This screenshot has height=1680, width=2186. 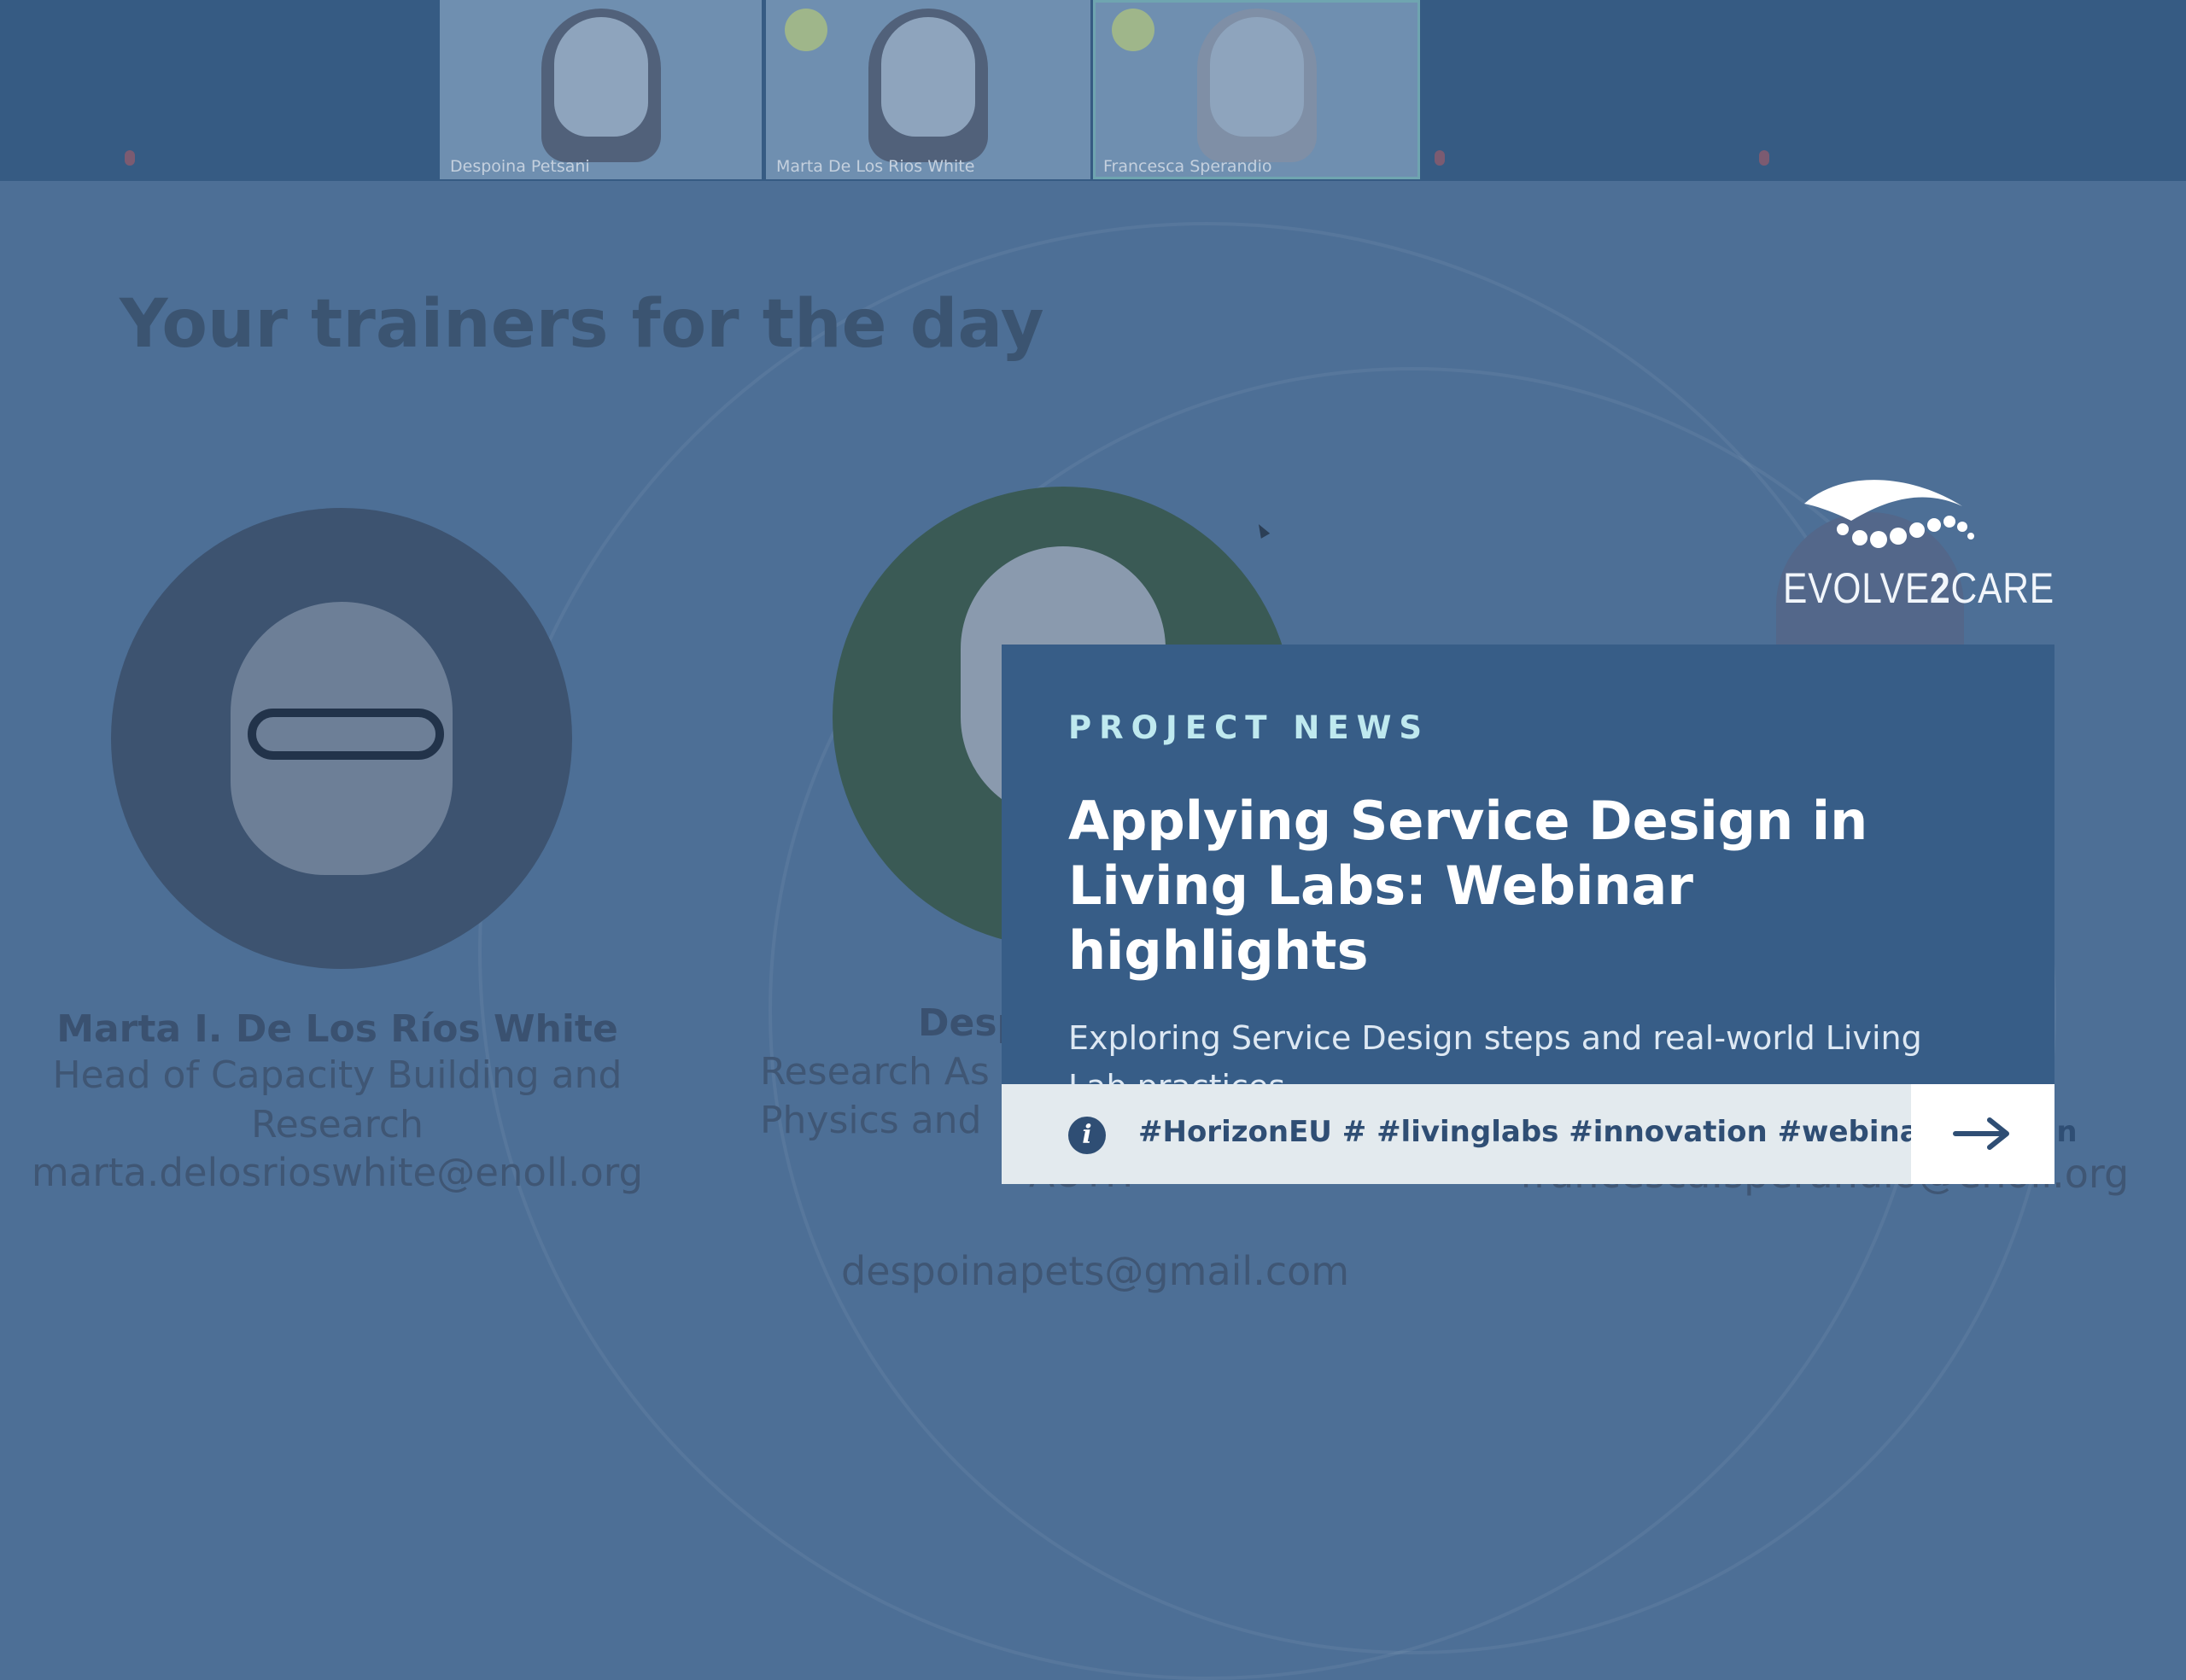 I want to click on trainer-role: Physics and, so click(x=871, y=1120).